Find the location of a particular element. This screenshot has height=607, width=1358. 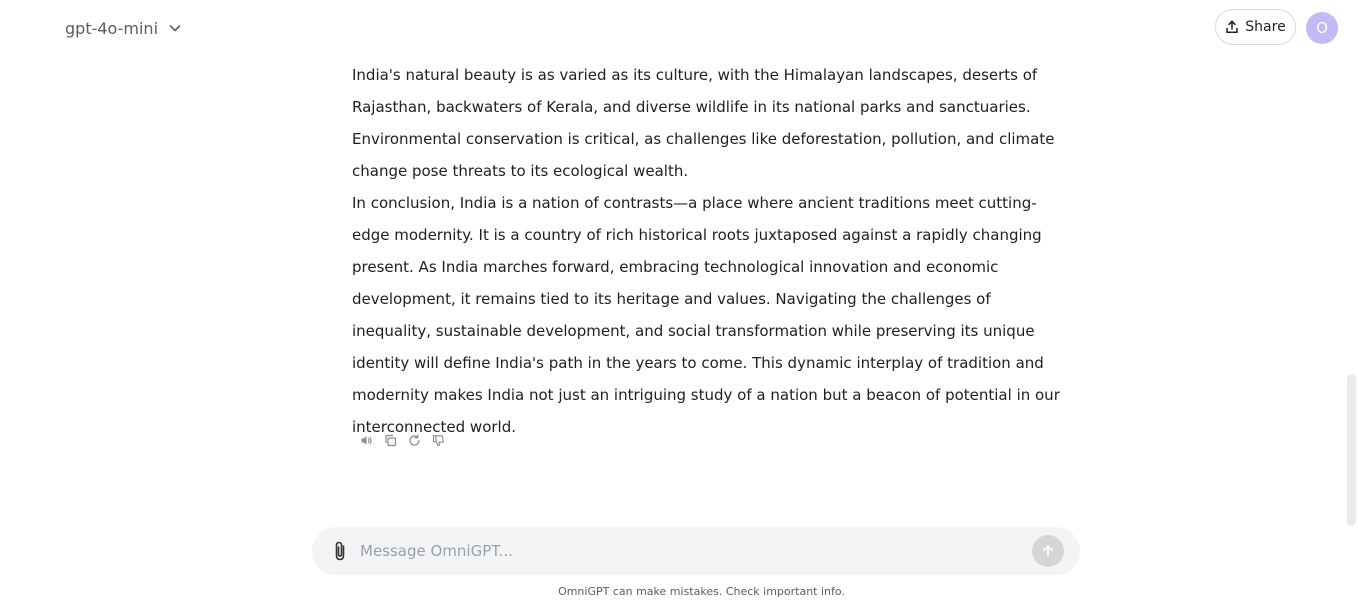

avatar: O is located at coordinates (1322, 28).